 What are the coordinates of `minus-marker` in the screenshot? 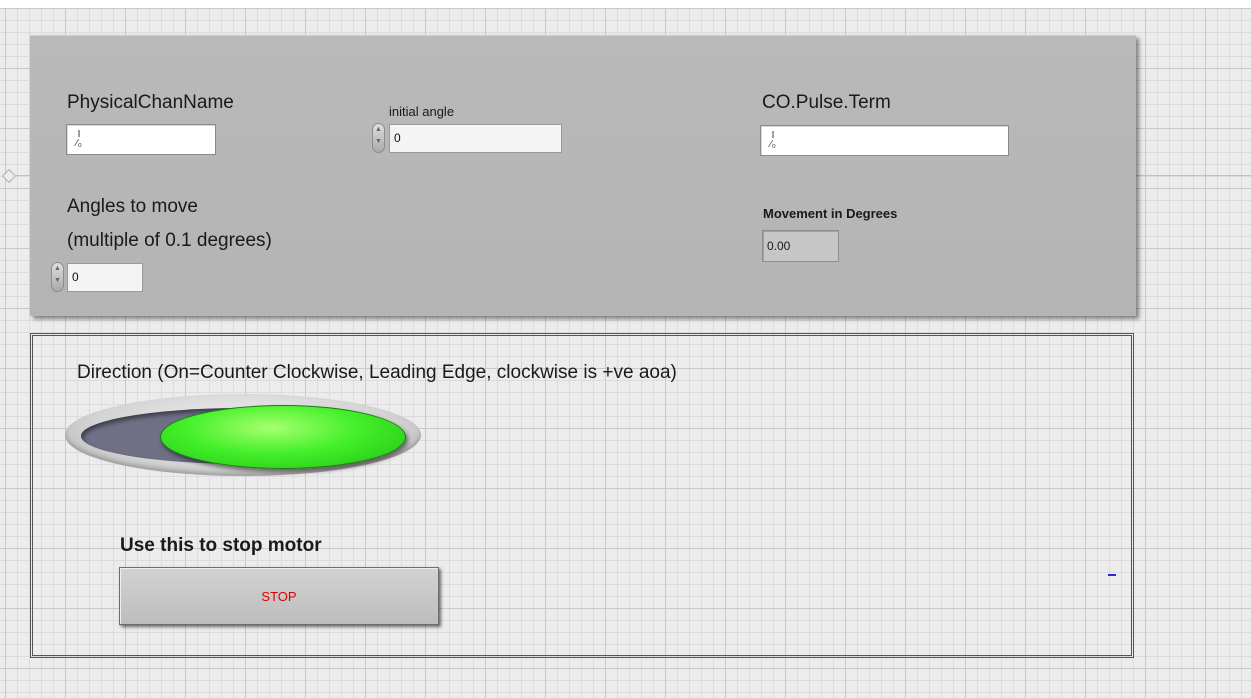 It's located at (1112, 575).